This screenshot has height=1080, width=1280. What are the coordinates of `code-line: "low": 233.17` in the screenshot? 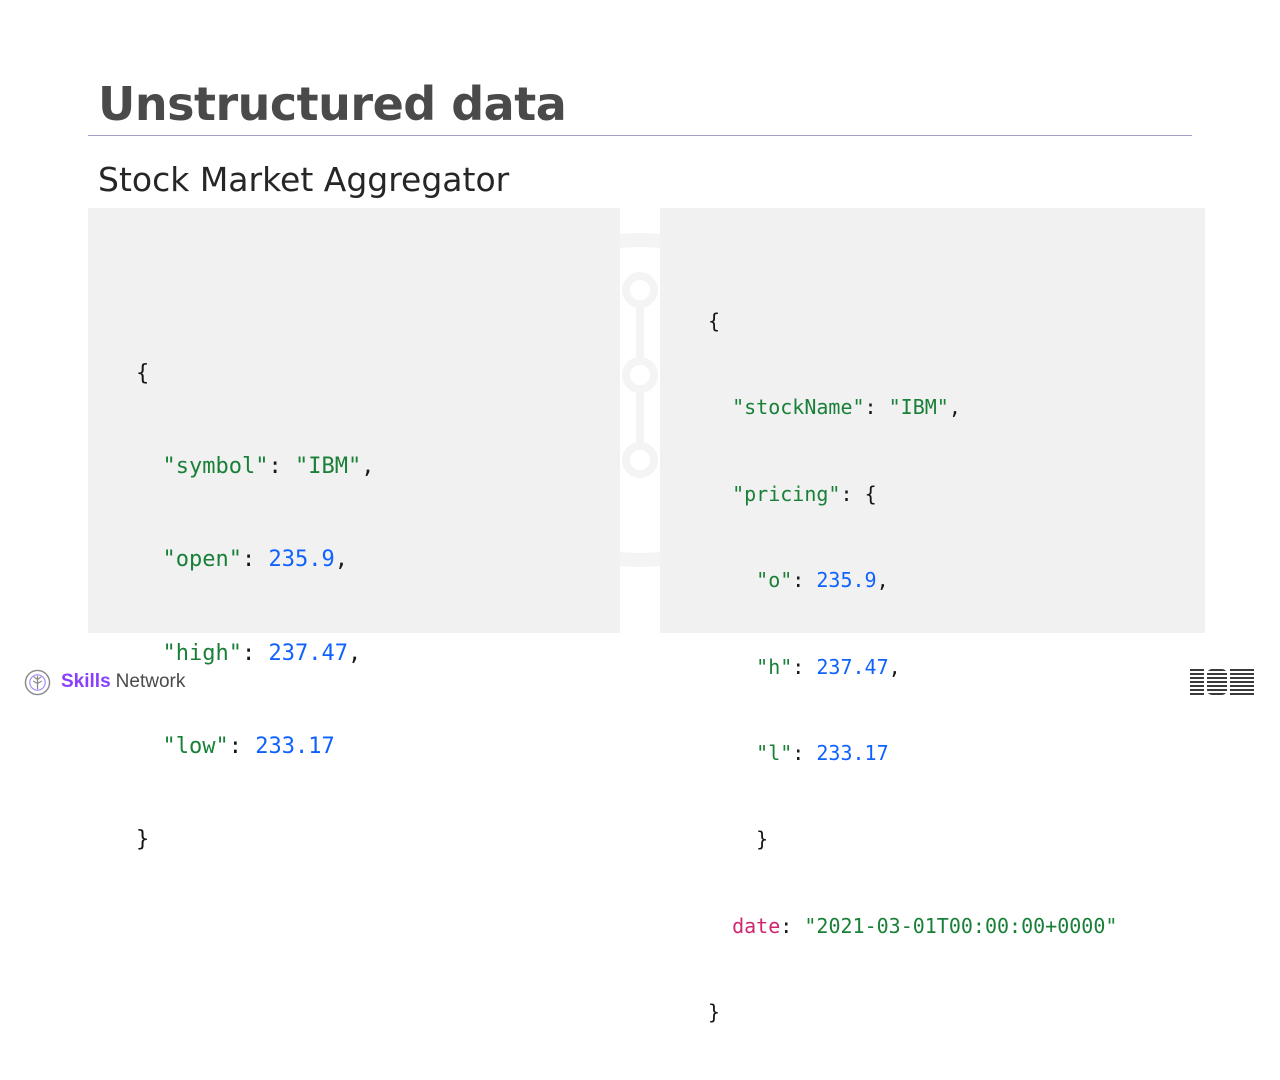 It's located at (255, 746).